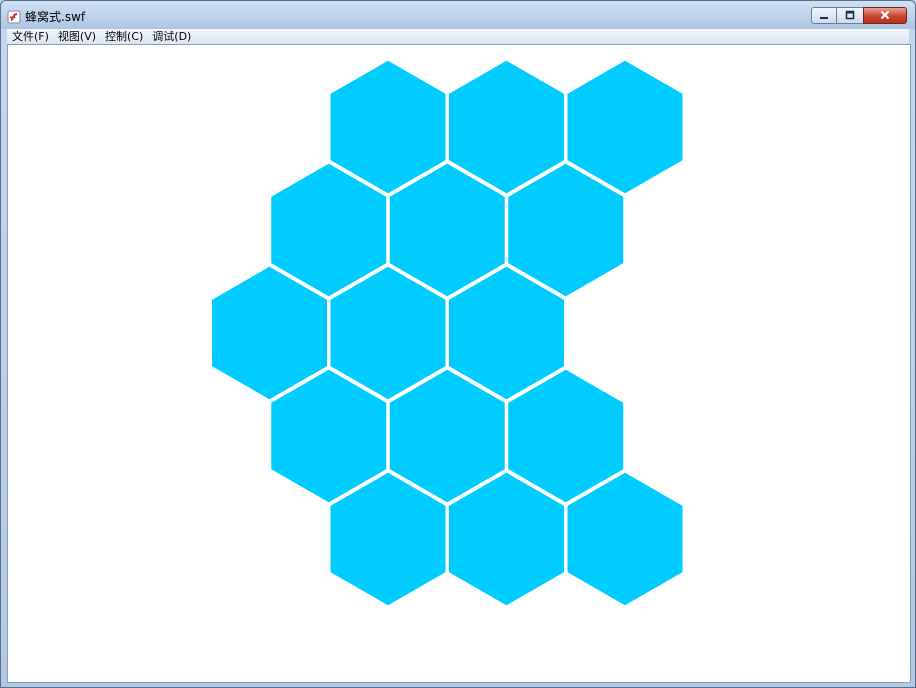 Image resolution: width=916 pixels, height=688 pixels. What do you see at coordinates (123, 36) in the screenshot?
I see `menu-control: 控制(C)` at bounding box center [123, 36].